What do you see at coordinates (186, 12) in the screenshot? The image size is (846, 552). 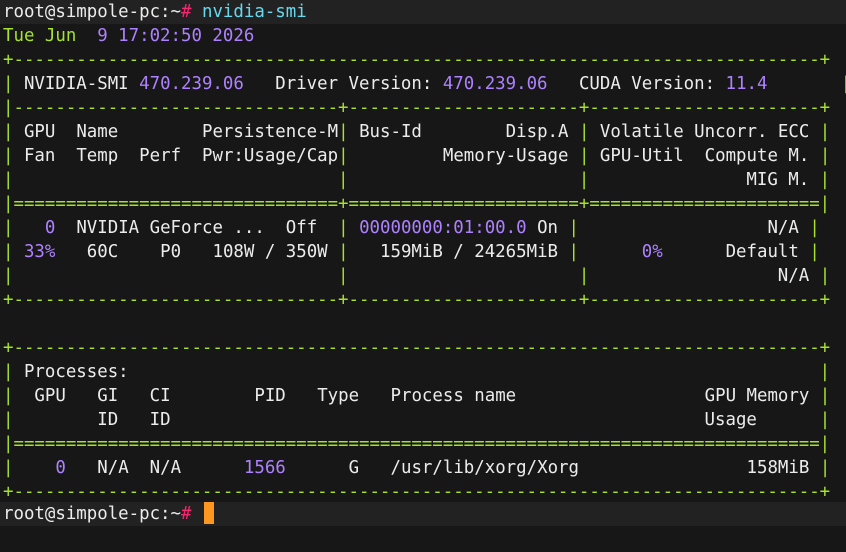 I see `prompt-symbol: #` at bounding box center [186, 12].